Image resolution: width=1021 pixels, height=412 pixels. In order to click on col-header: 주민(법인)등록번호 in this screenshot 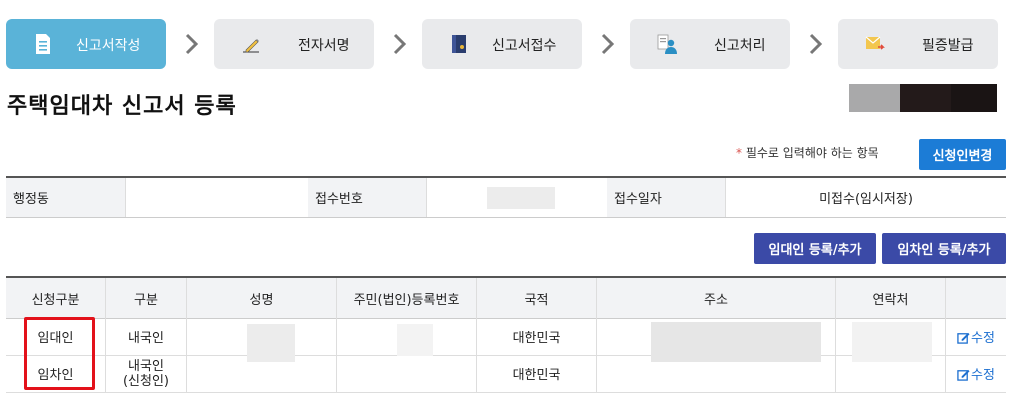, I will do `click(407, 298)`.